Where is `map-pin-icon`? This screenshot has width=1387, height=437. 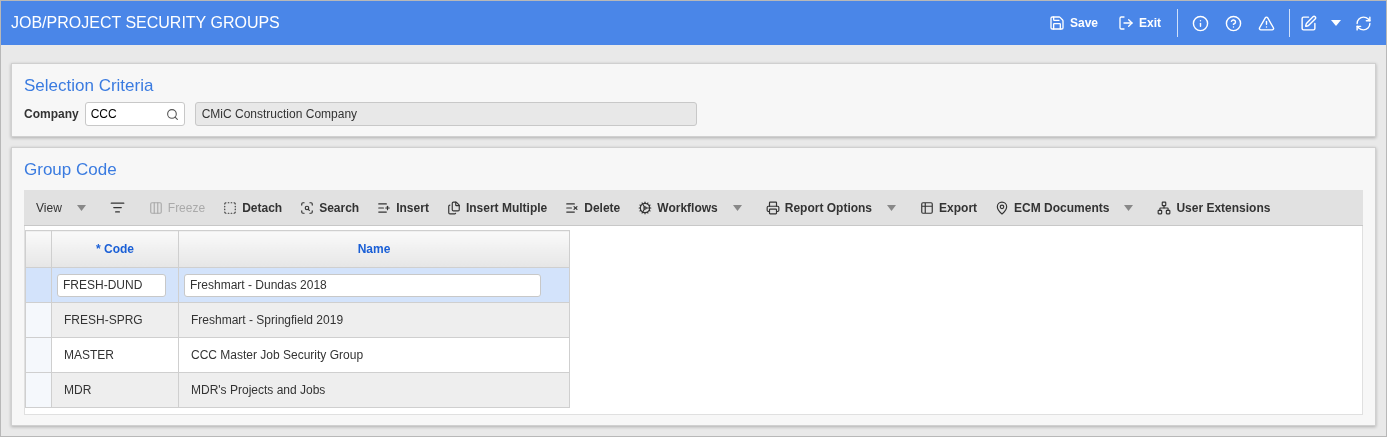 map-pin-icon is located at coordinates (1002, 207).